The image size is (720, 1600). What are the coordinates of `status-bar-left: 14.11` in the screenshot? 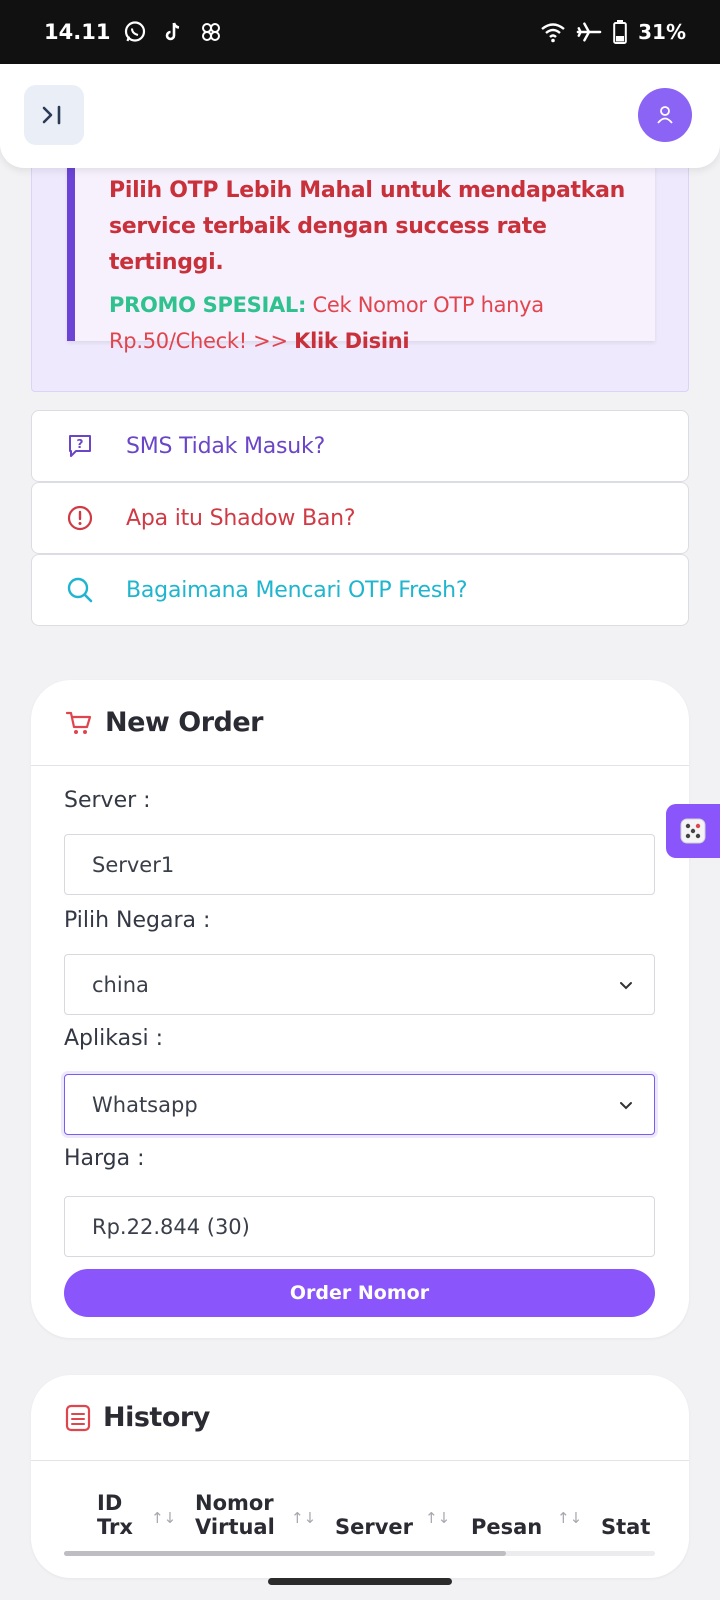 It's located at (134, 32).